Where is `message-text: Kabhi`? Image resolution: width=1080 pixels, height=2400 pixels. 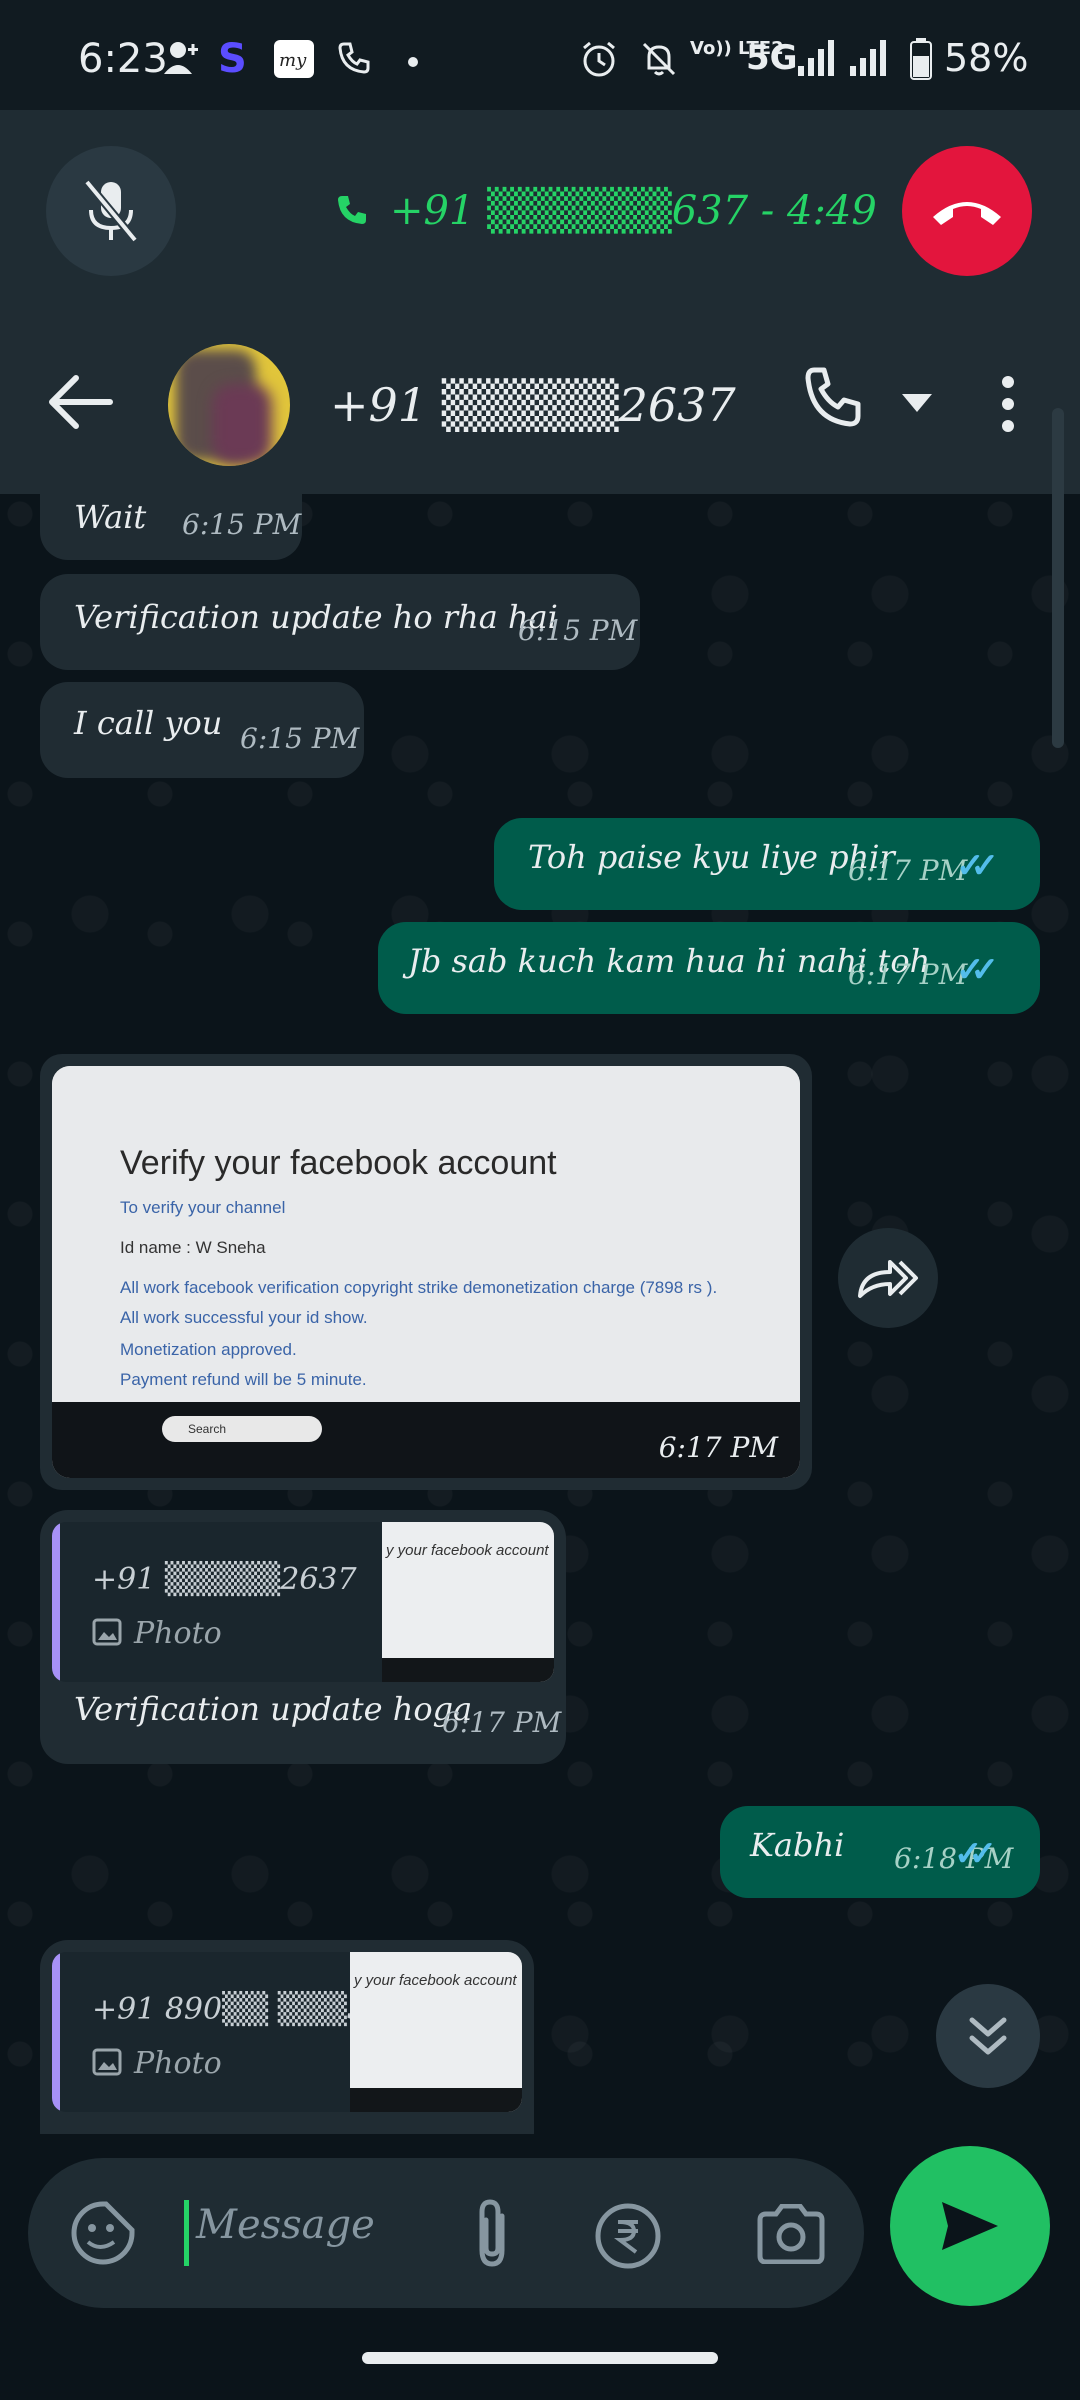 message-text: Kabhi is located at coordinates (797, 1845).